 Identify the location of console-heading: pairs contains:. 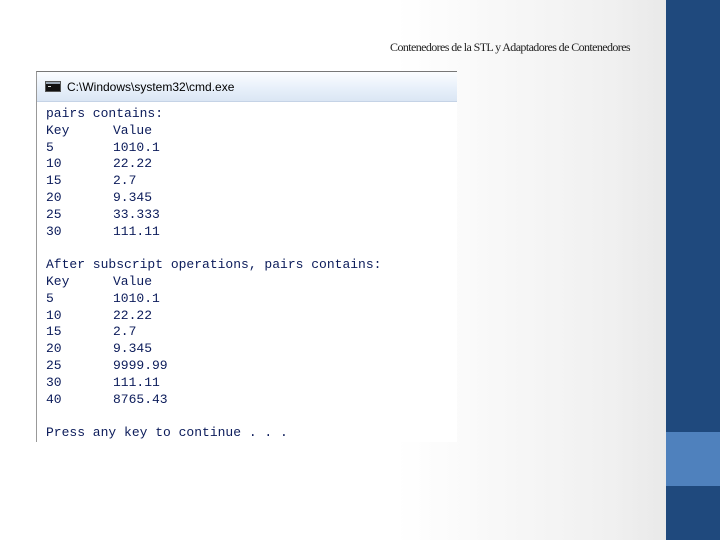
(105, 113).